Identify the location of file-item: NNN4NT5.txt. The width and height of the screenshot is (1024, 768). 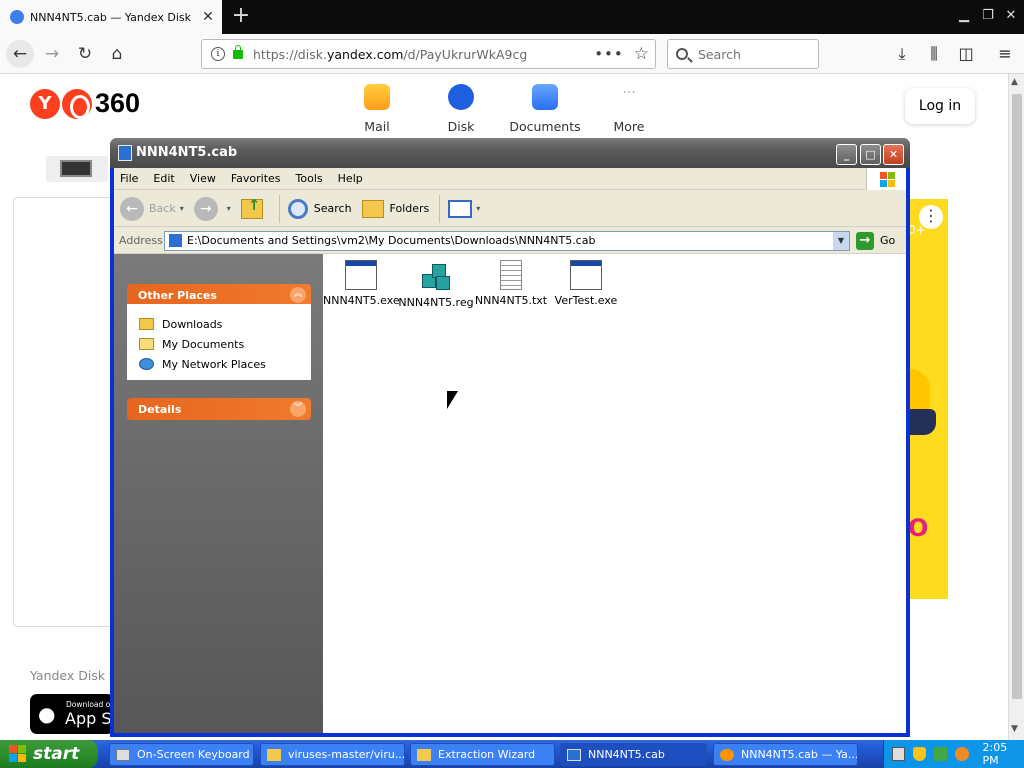
(511, 283).